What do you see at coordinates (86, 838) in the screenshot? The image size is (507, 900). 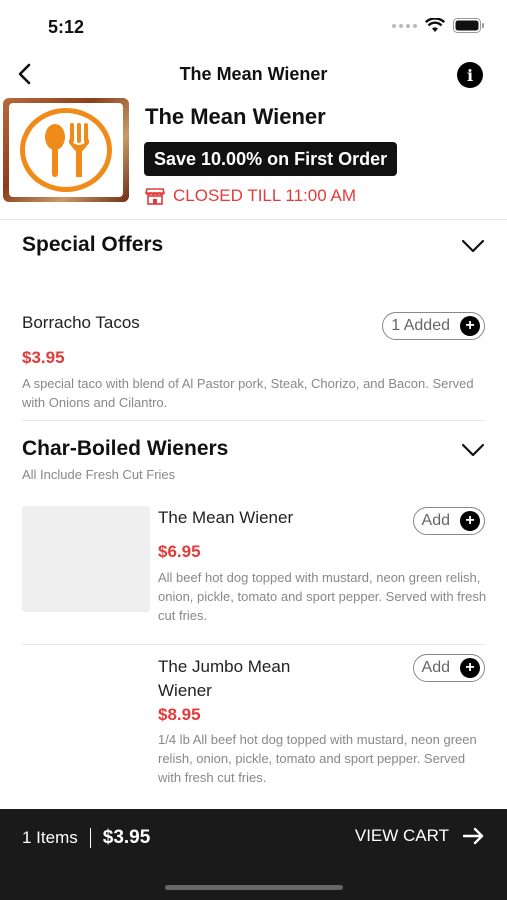 I see `cart-summary: 1 Items $3.95` at bounding box center [86, 838].